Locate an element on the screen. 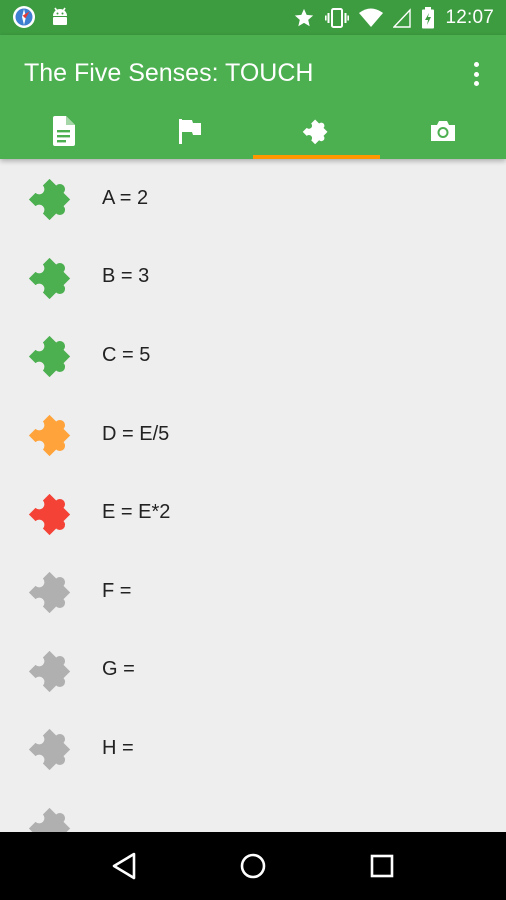 This screenshot has width=506, height=900. list-item-a: A = 2 is located at coordinates (253, 198).